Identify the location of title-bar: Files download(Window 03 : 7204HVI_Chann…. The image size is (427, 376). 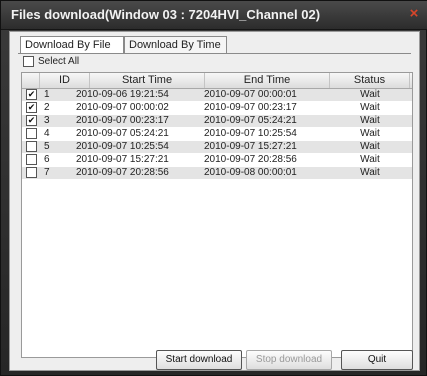
(214, 15).